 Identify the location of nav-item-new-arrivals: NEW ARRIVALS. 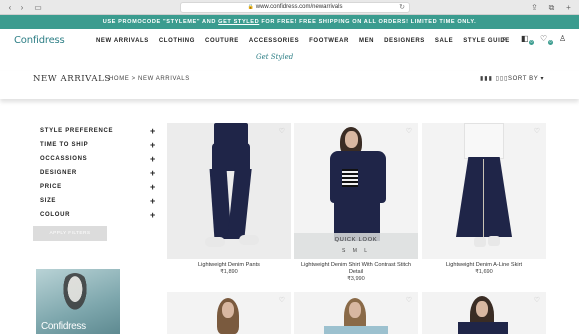
(122, 41).